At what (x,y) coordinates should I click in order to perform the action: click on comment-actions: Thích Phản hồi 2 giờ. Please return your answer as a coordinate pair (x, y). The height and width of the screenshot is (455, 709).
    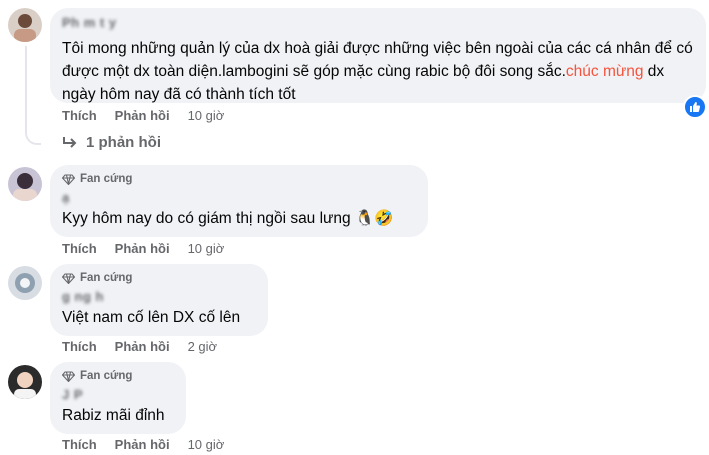
    Looking at the image, I should click on (148, 346).